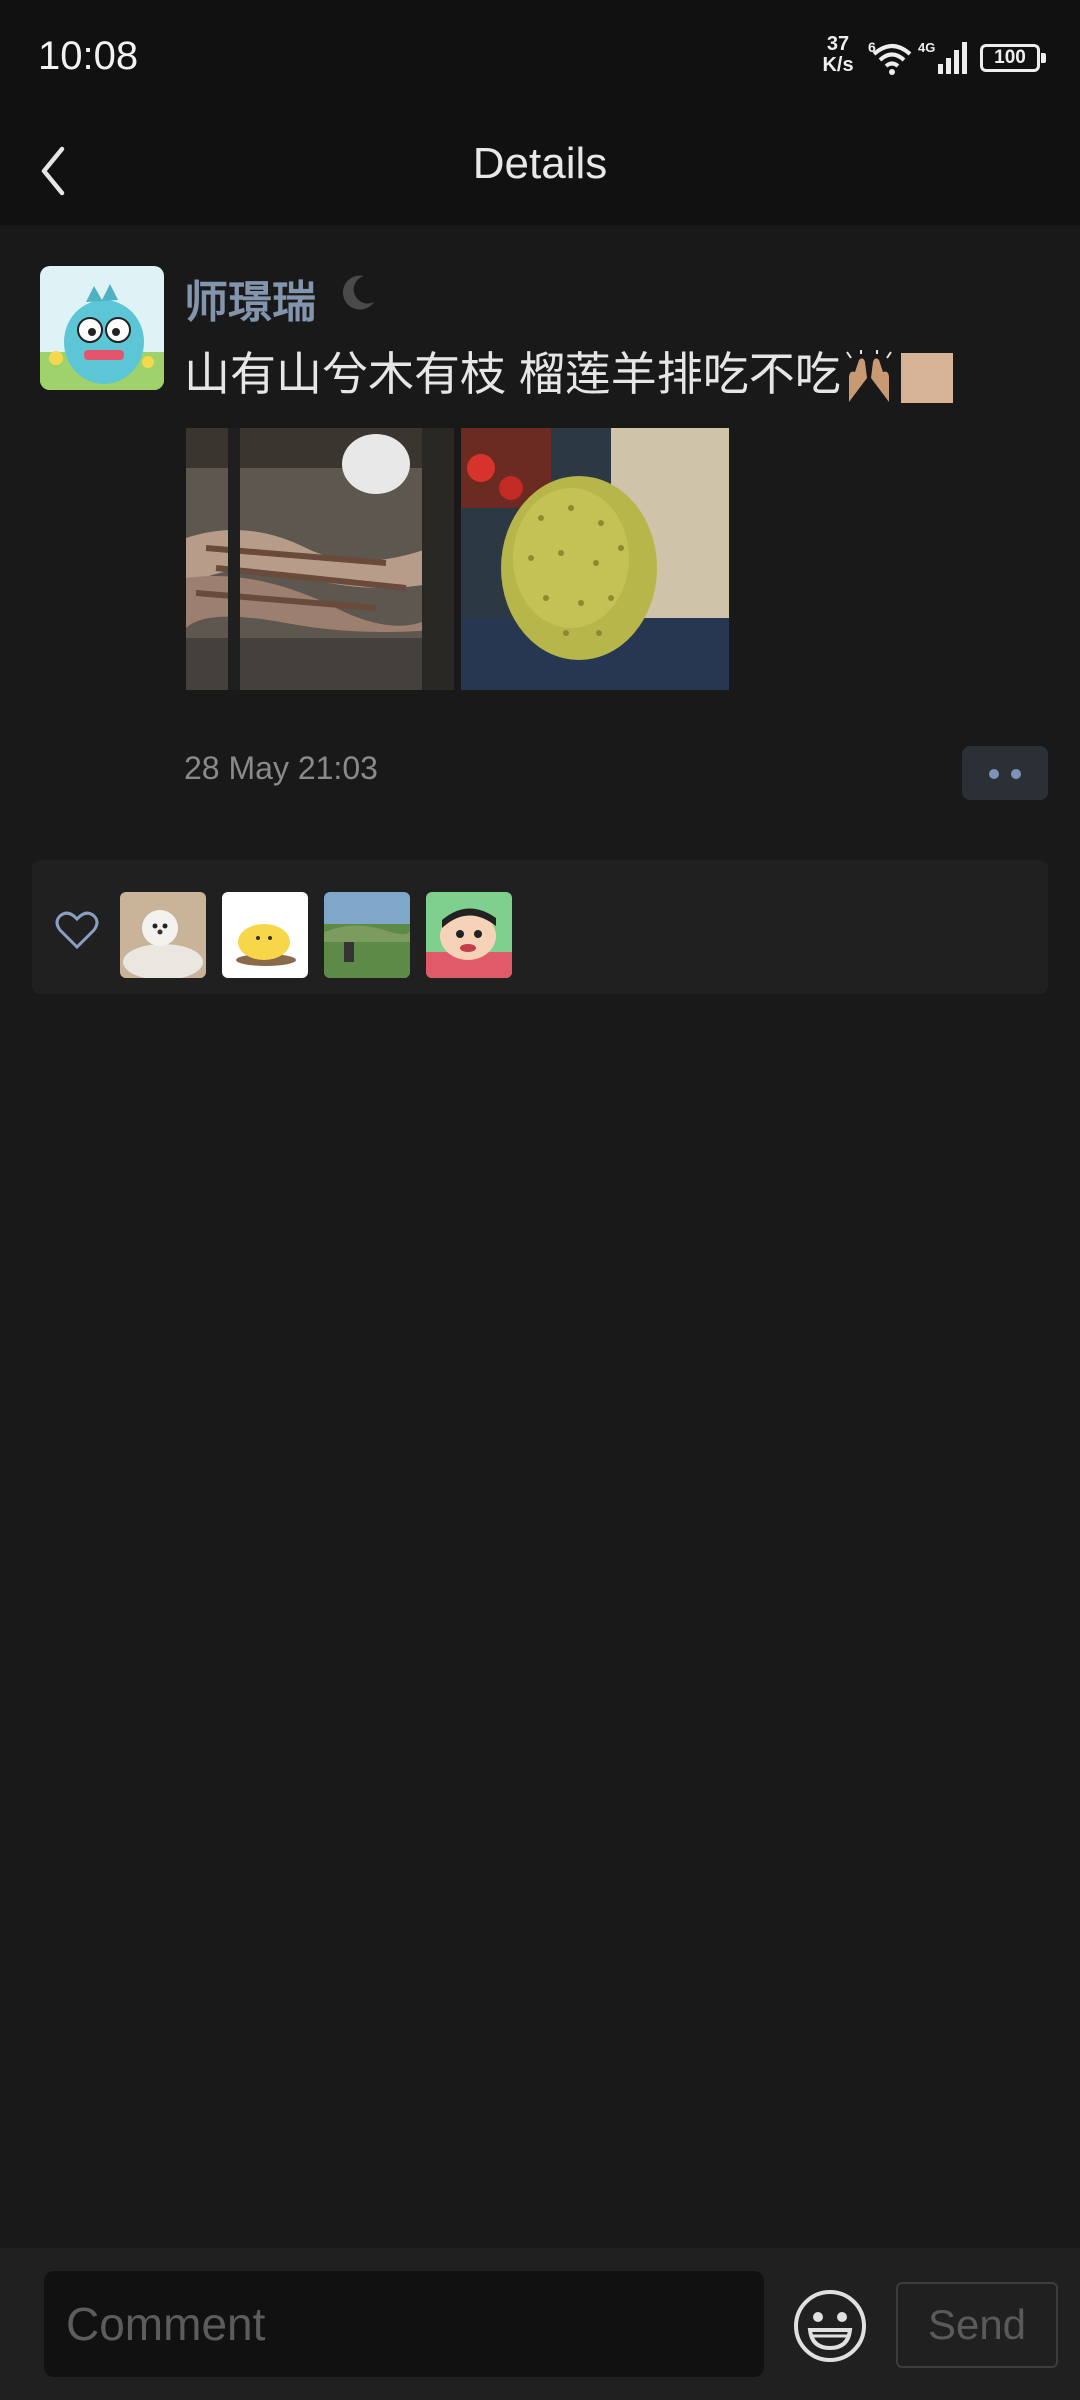 The width and height of the screenshot is (1080, 2400). Describe the element at coordinates (977, 2325) in the screenshot. I see `send-button: Send` at that location.